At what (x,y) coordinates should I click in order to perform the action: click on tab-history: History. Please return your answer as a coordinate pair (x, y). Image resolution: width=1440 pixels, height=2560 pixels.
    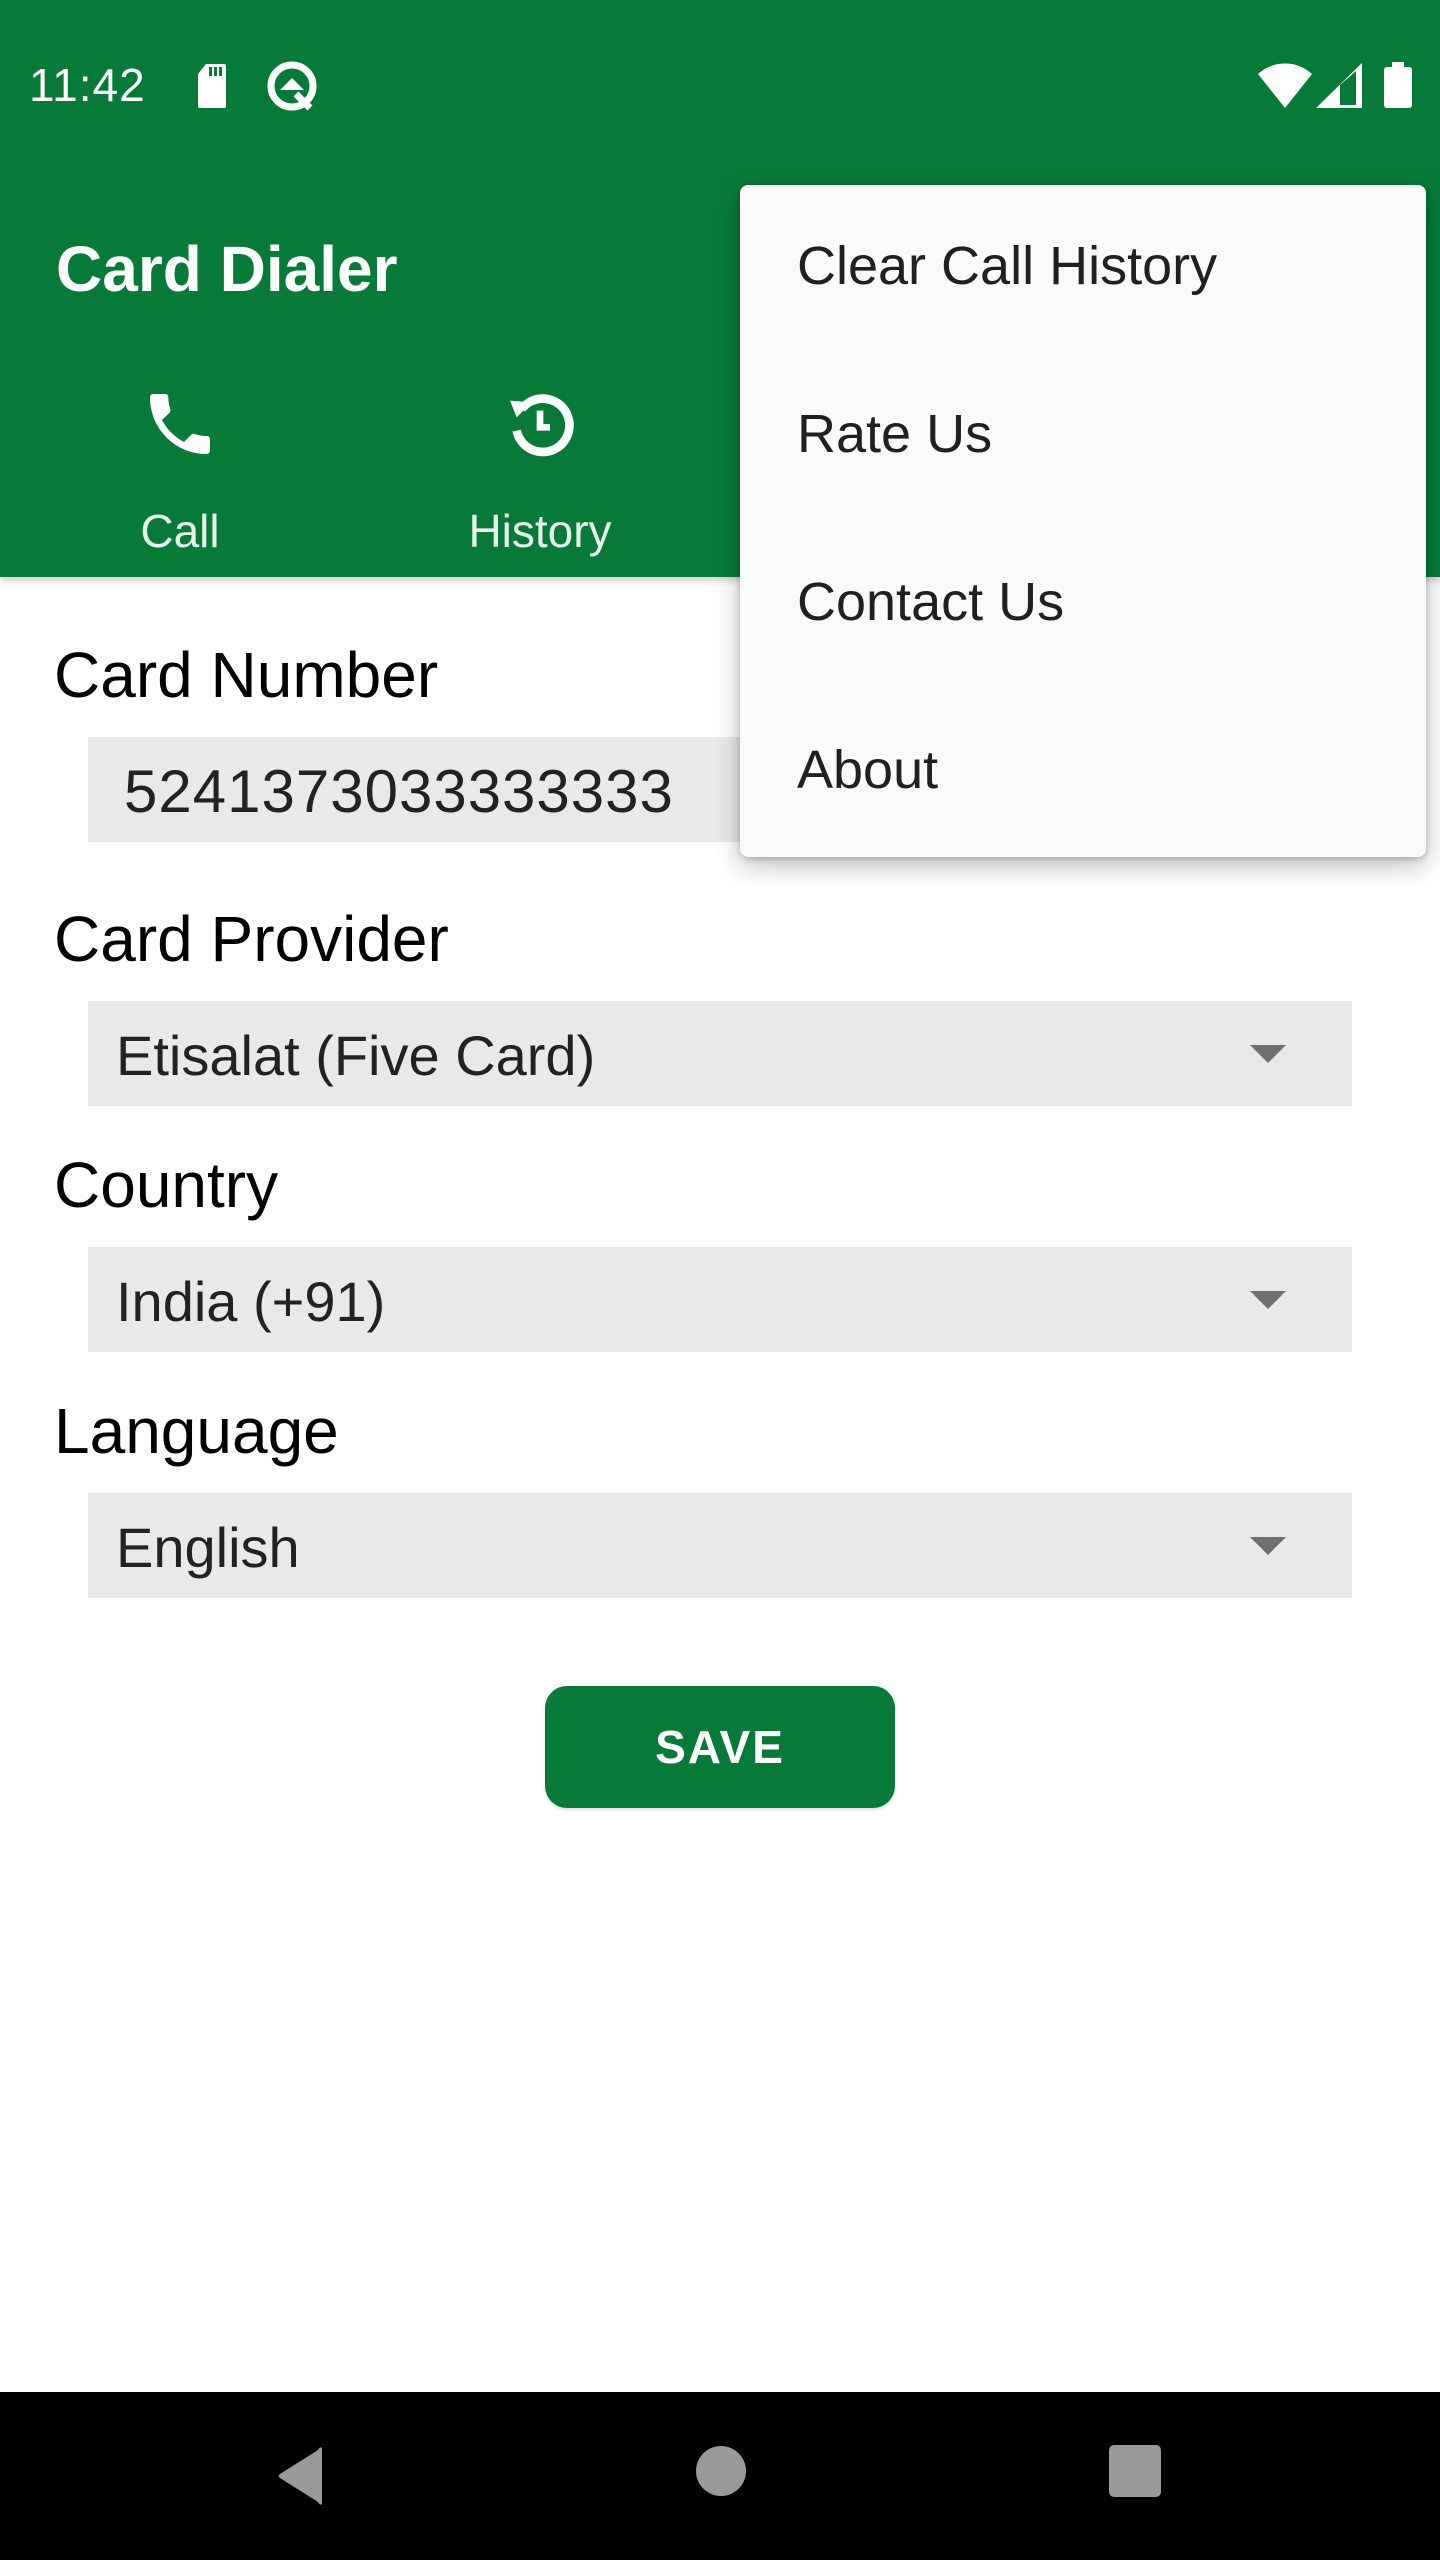
    Looking at the image, I should click on (540, 474).